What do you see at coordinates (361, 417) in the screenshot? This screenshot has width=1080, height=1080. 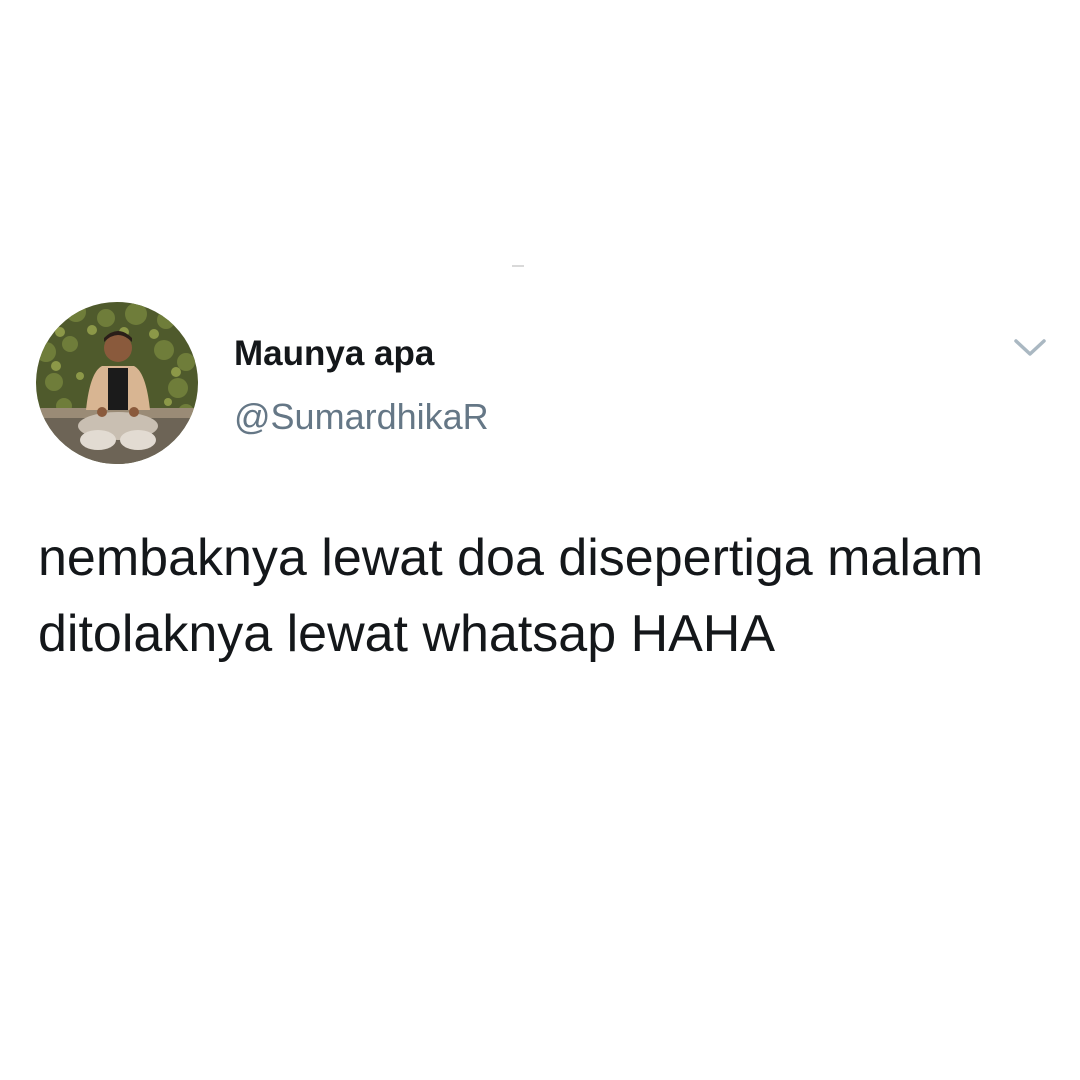 I see `user-handle: @SumardhikaR` at bounding box center [361, 417].